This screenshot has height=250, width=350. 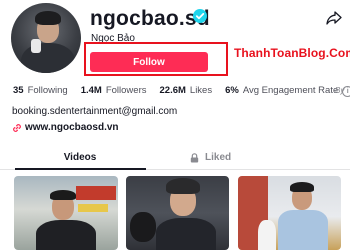 What do you see at coordinates (340, 90) in the screenshot?
I see `engagement-source-text: By` at bounding box center [340, 90].